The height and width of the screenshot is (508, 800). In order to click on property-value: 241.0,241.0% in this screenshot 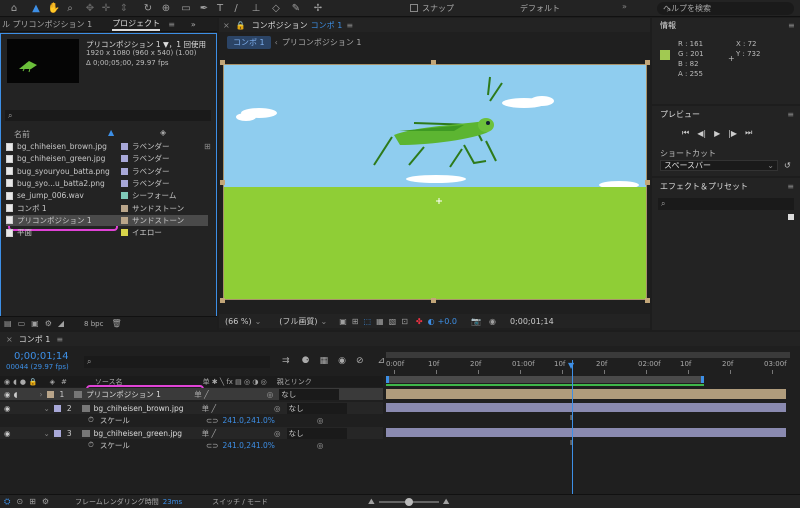, I will do `click(248, 445)`.